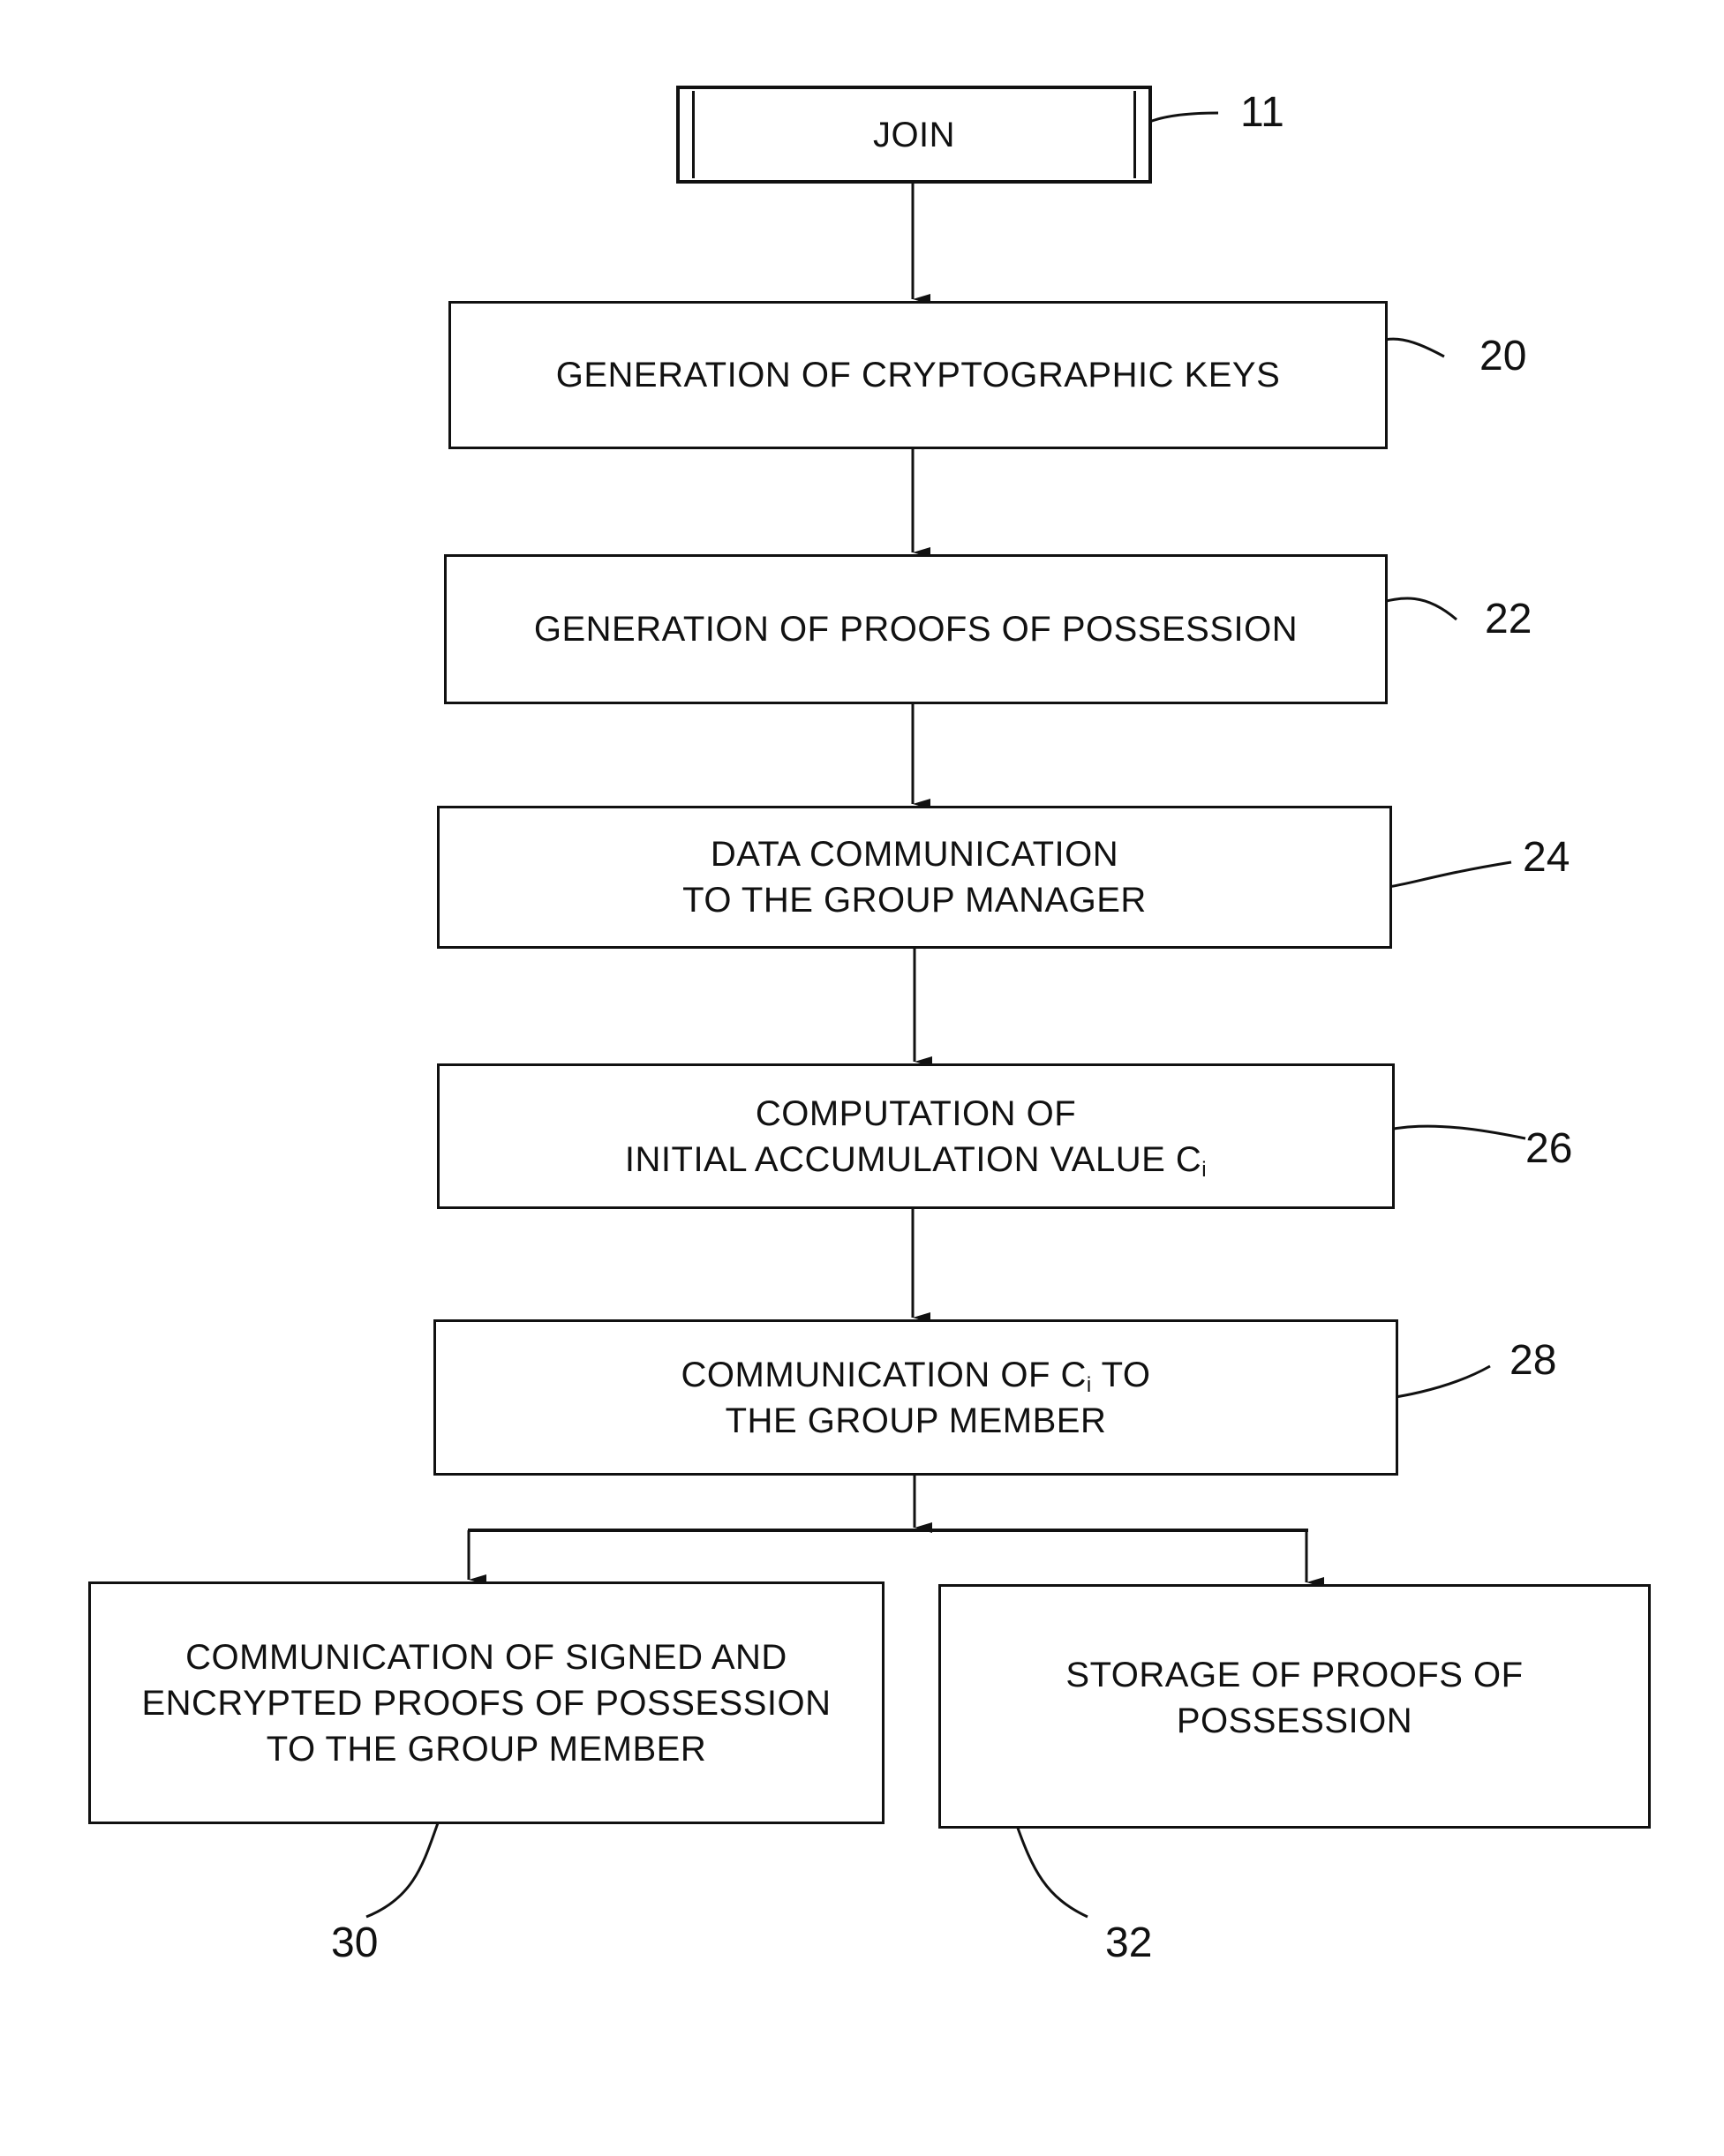 Image resolution: width=1724 pixels, height=2156 pixels. What do you see at coordinates (915, 1398) in the screenshot?
I see `step-communication-of-ci: COMMUNICATION OF Ci TO THE GROUP MEMBER` at bounding box center [915, 1398].